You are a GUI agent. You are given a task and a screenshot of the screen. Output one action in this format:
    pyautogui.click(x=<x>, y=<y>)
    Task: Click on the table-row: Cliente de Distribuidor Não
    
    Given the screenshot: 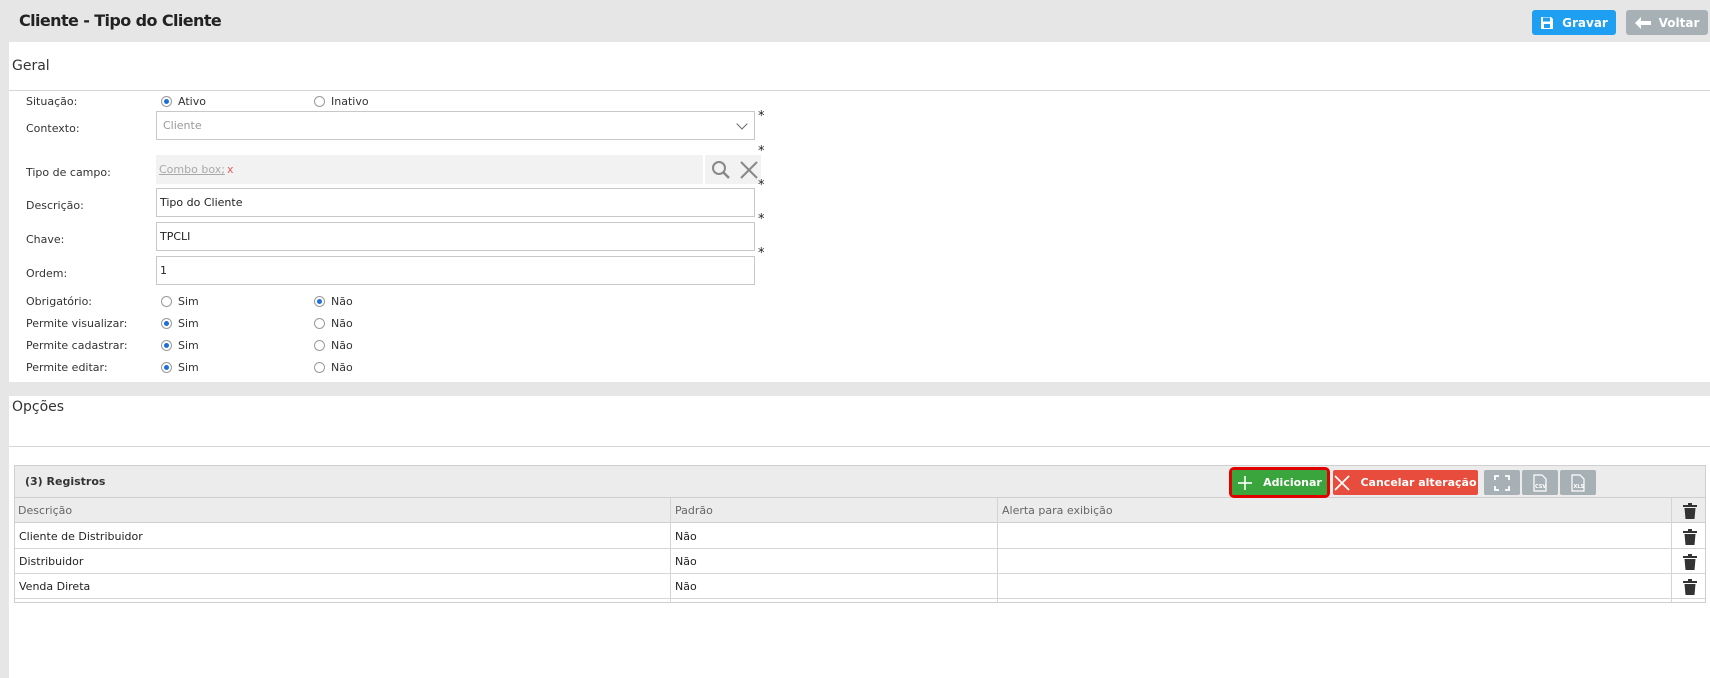 What is the action you would take?
    pyautogui.click(x=860, y=536)
    